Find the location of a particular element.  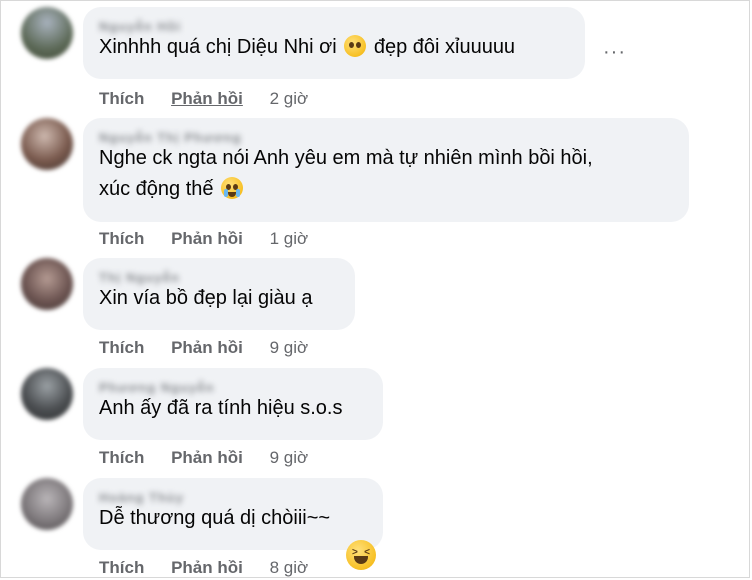

comment-text: Dễ thương quá dị chòiii~~ is located at coordinates (215, 518).